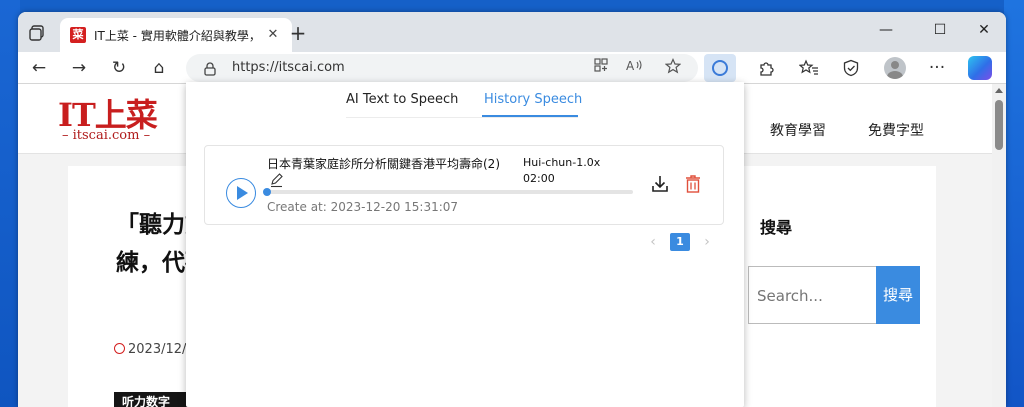  What do you see at coordinates (999, 245) in the screenshot?
I see `page-scrollbar` at bounding box center [999, 245].